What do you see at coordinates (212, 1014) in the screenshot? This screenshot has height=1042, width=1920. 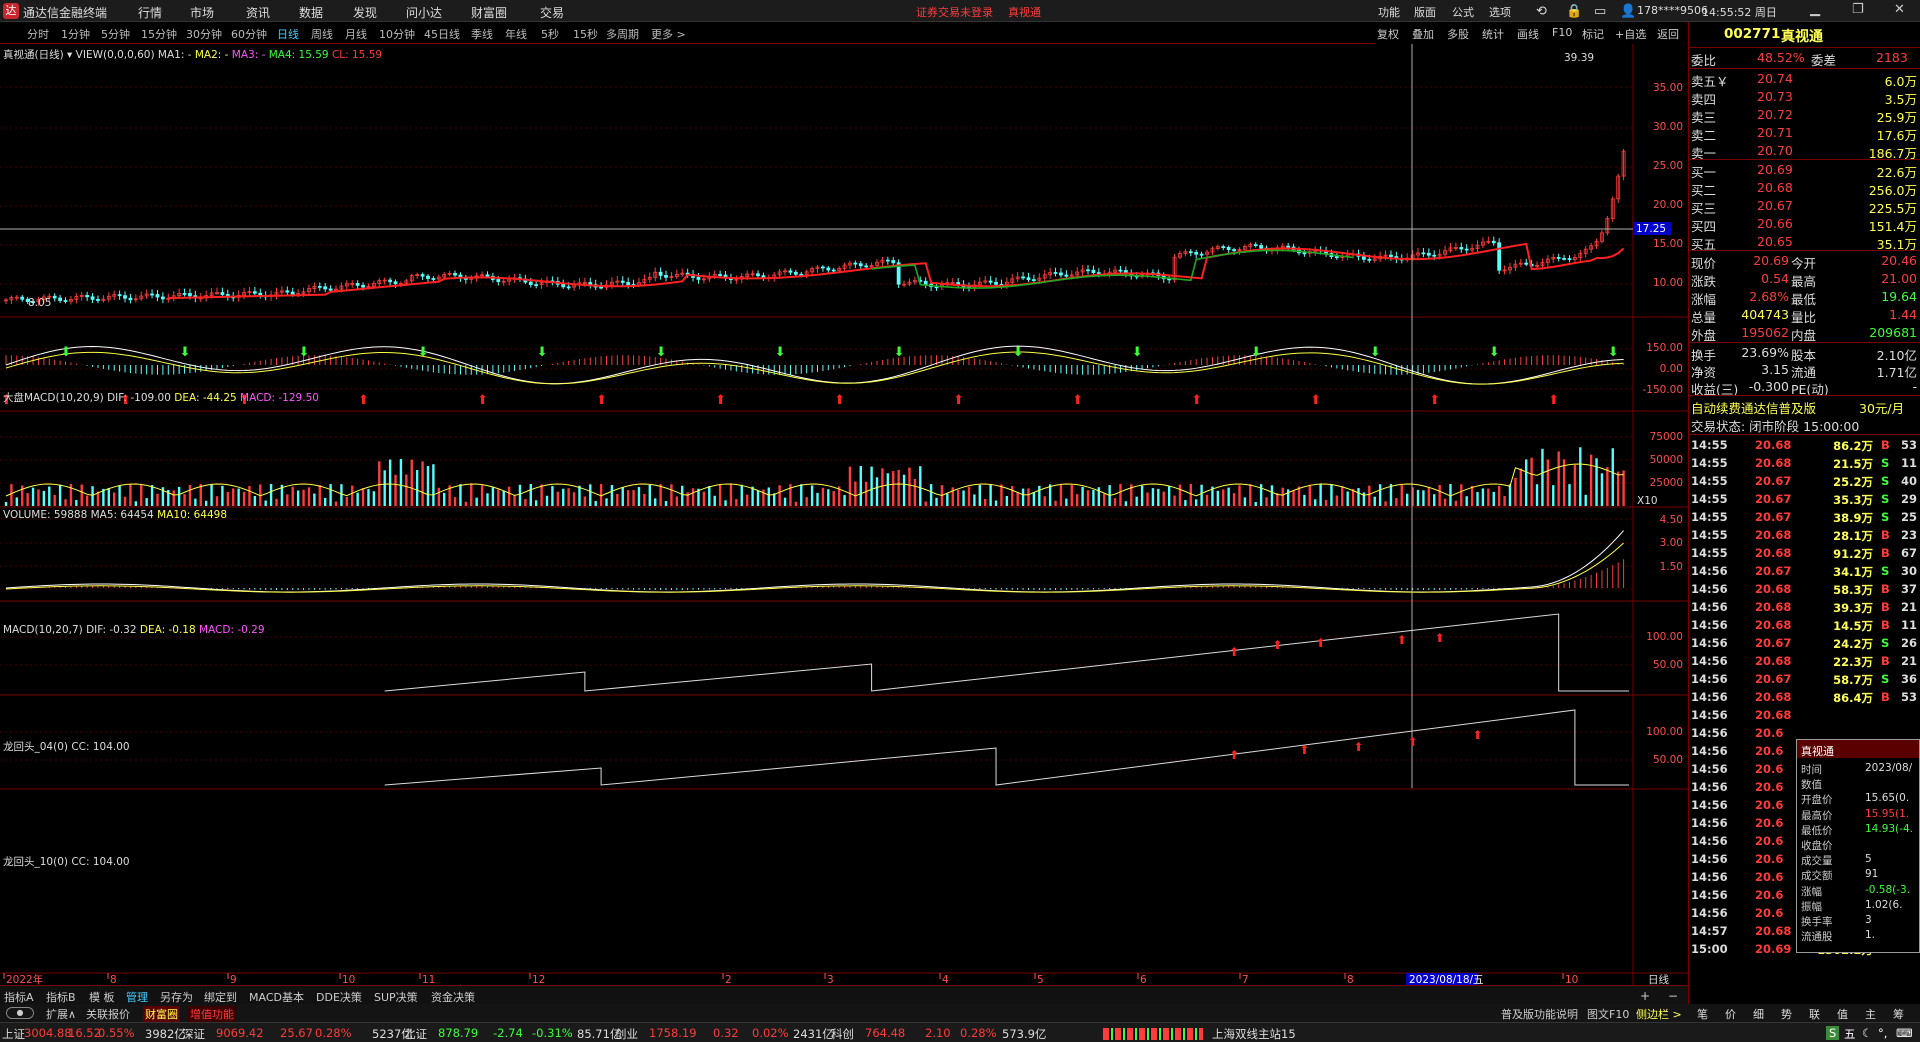 I see `tab-zengzhi: 增值功能` at bounding box center [212, 1014].